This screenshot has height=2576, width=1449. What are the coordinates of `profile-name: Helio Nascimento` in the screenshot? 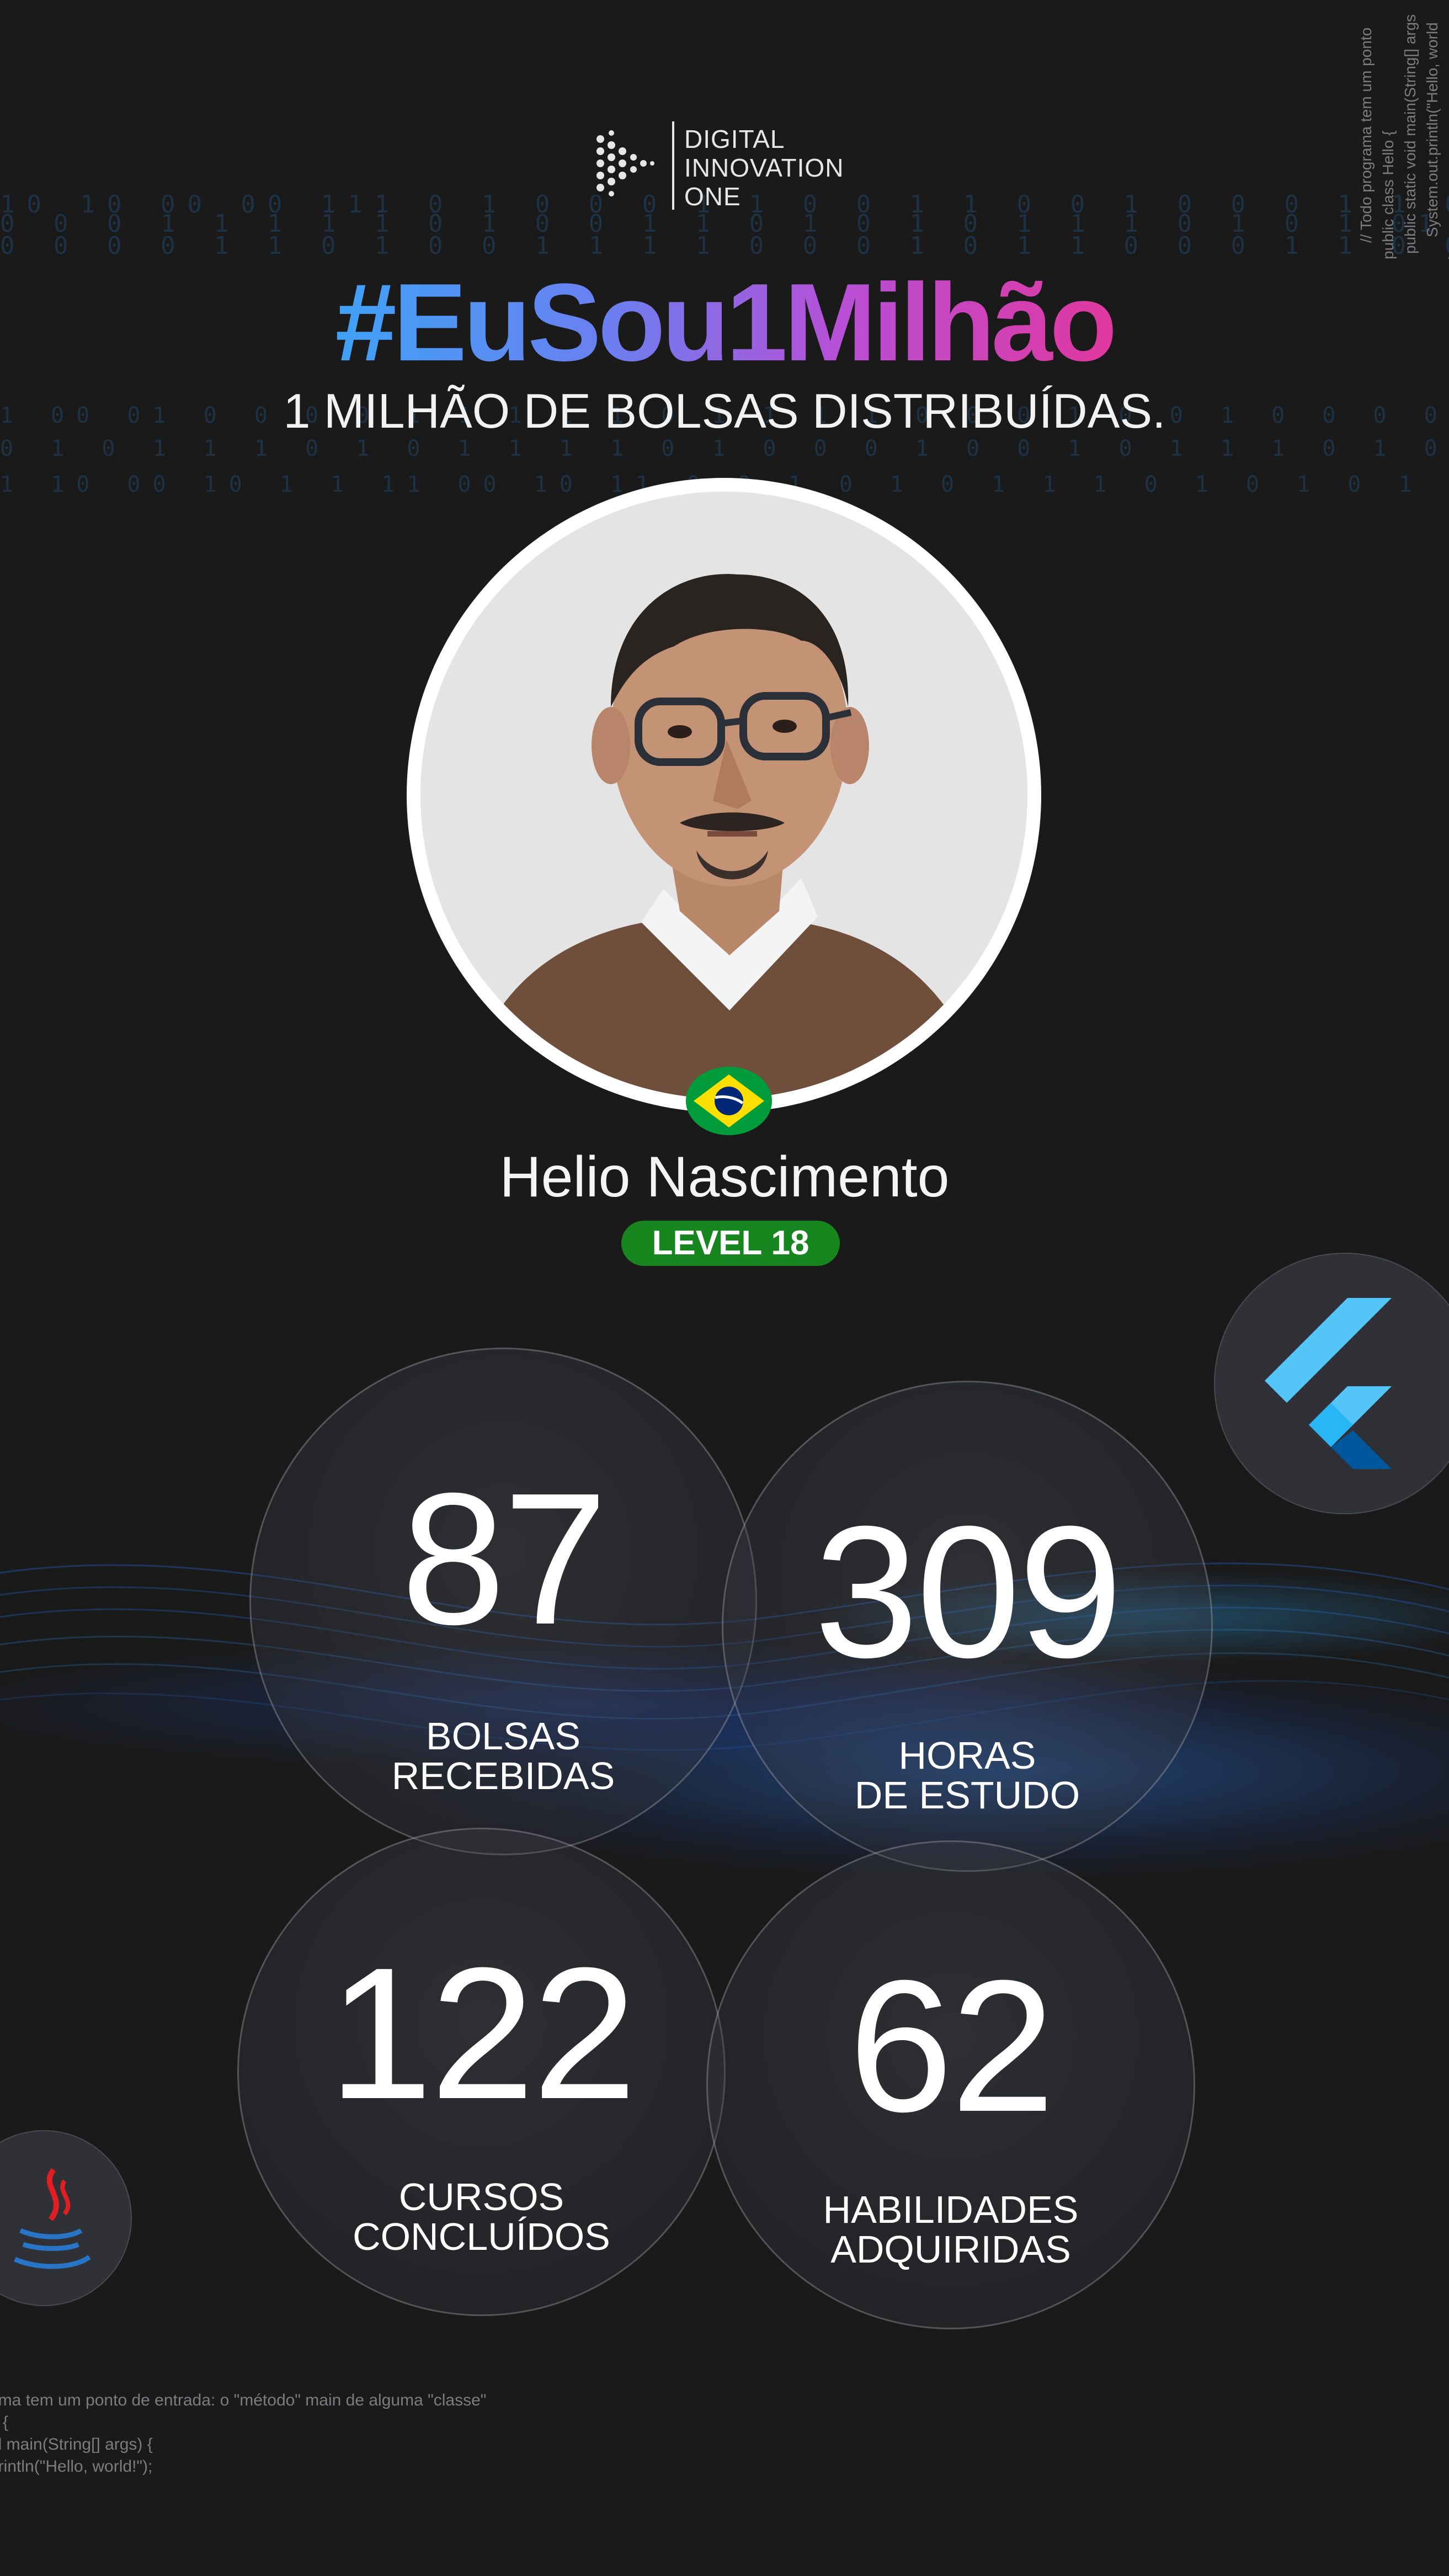 It's located at (725, 1177).